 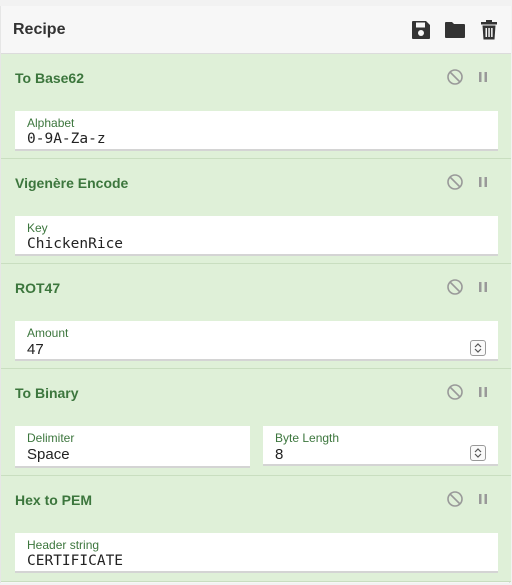 I want to click on field-value: 47, so click(x=35, y=349).